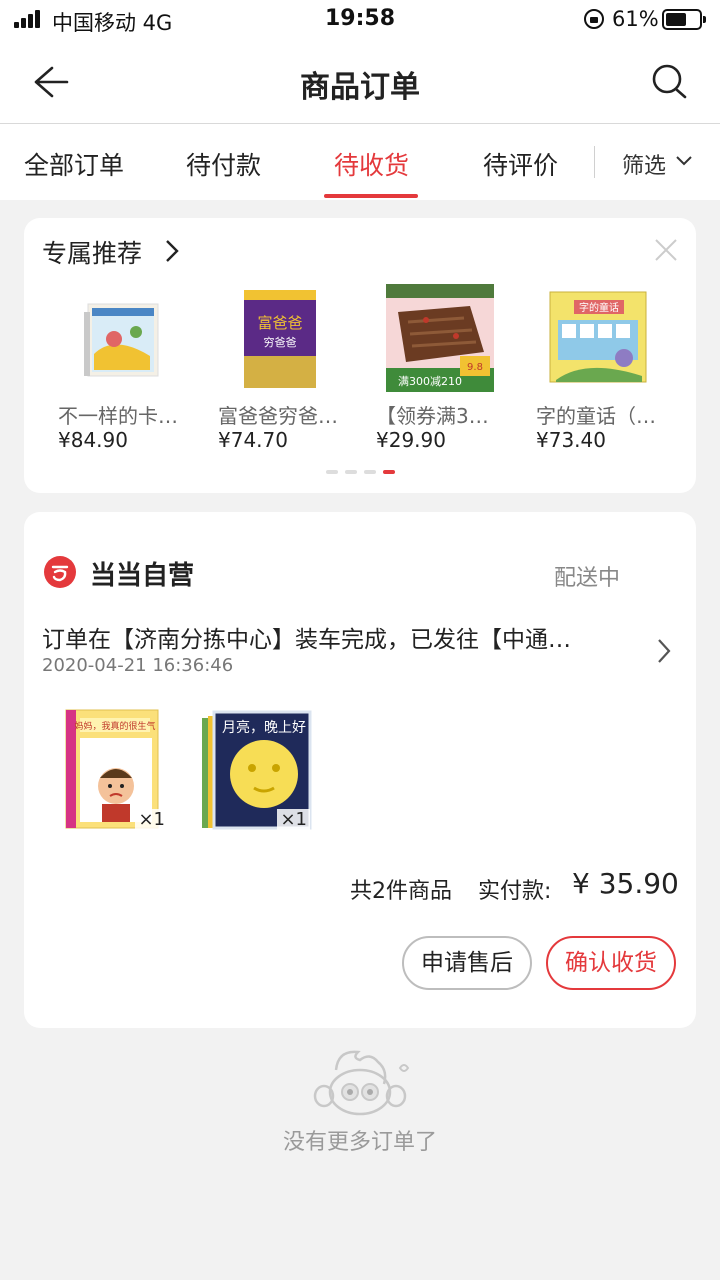  What do you see at coordinates (142, 573) in the screenshot?
I see `shop-name: 当当自营` at bounding box center [142, 573].